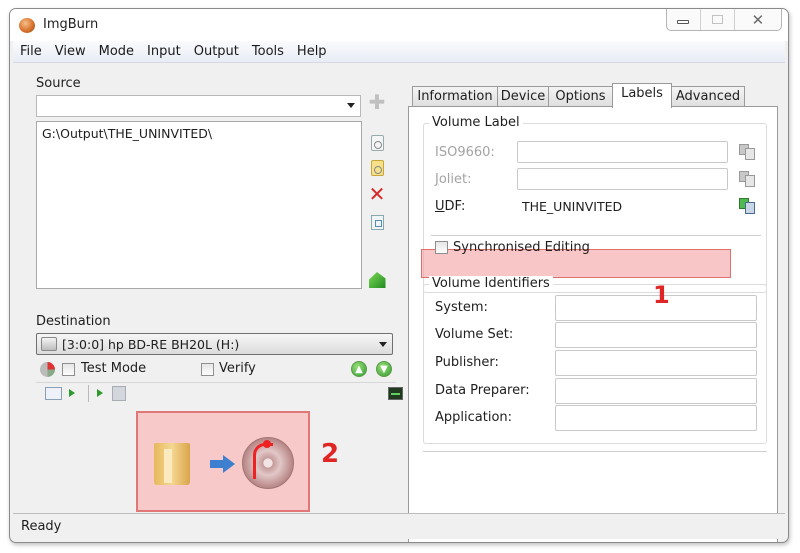 The height and width of the screenshot is (553, 800). I want to click on folder-icon, so click(172, 464).